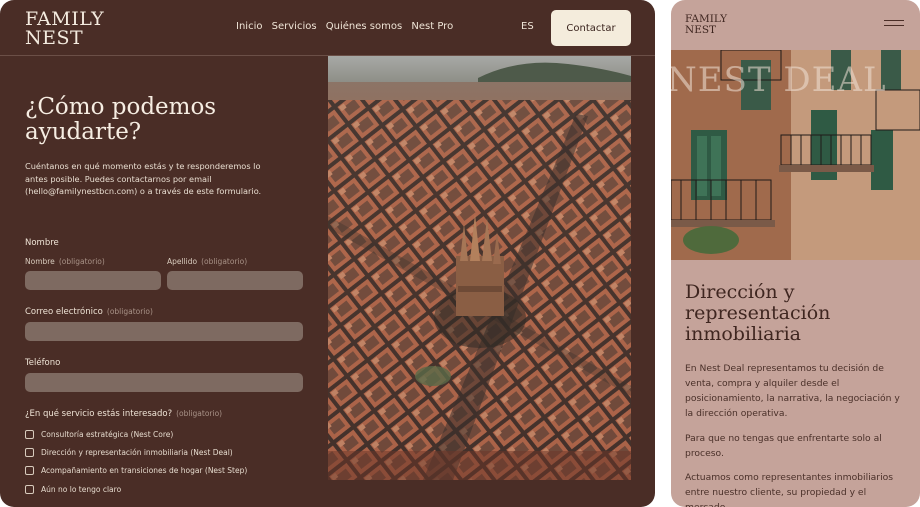 This screenshot has height=507, width=920. Describe the element at coordinates (93, 280) in the screenshot. I see `first-name-input` at that location.